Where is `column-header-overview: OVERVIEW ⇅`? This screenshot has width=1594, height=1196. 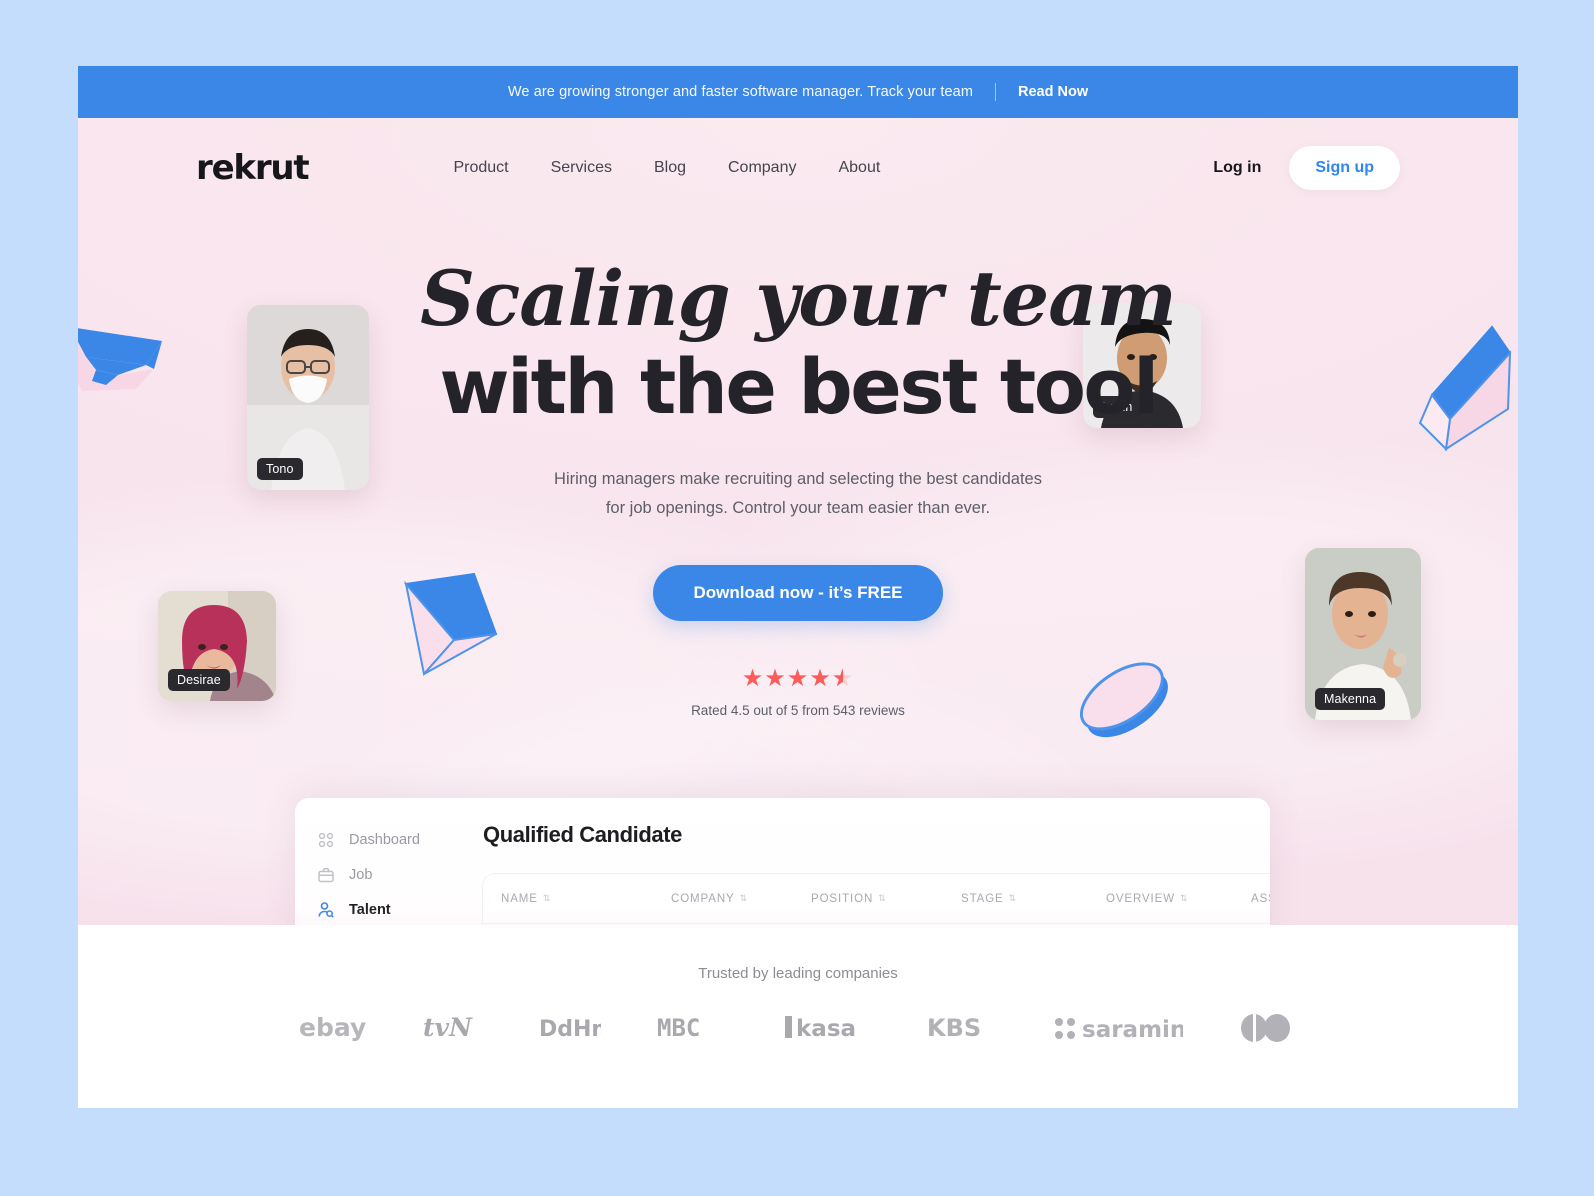 column-header-overview: OVERVIEW ⇅ is located at coordinates (1178, 899).